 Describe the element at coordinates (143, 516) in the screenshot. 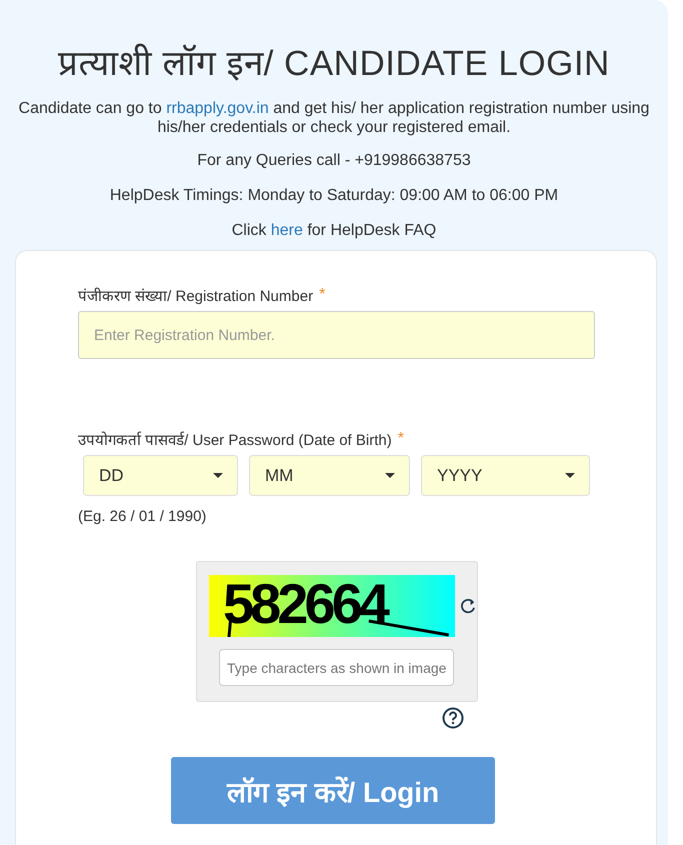

I see `format-hint: (Eg. 26 / 01 / 1990)` at that location.